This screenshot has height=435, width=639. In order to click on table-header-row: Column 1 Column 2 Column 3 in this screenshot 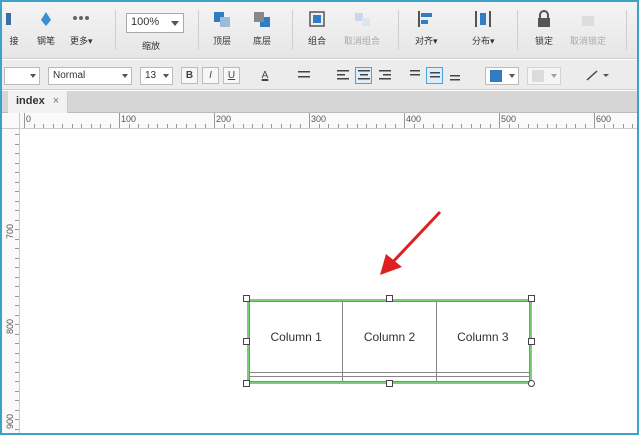, I will do `click(389, 337)`.